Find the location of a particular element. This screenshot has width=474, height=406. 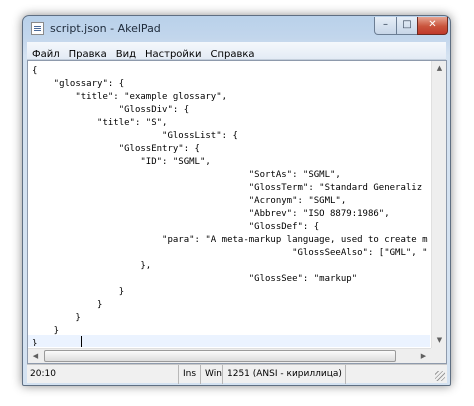

menu-bar: Файл Правка Вид Настройки Справка is located at coordinates (236, 51).